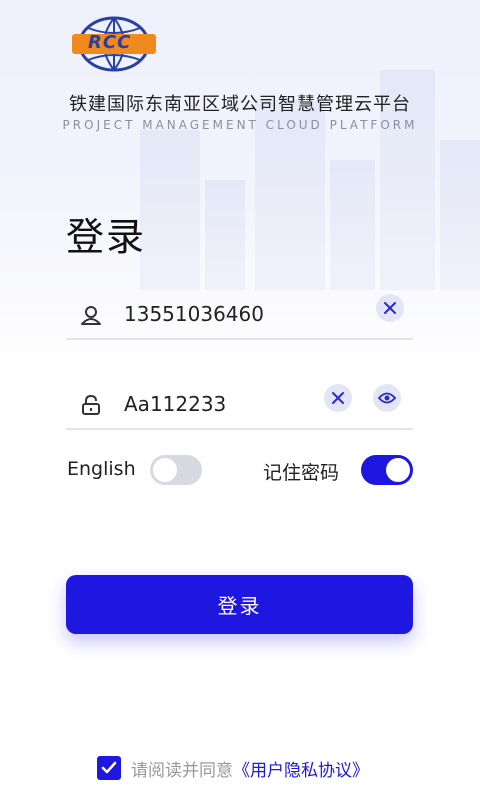 This screenshot has width=480, height=800. I want to click on page-title: 登录, so click(106, 237).